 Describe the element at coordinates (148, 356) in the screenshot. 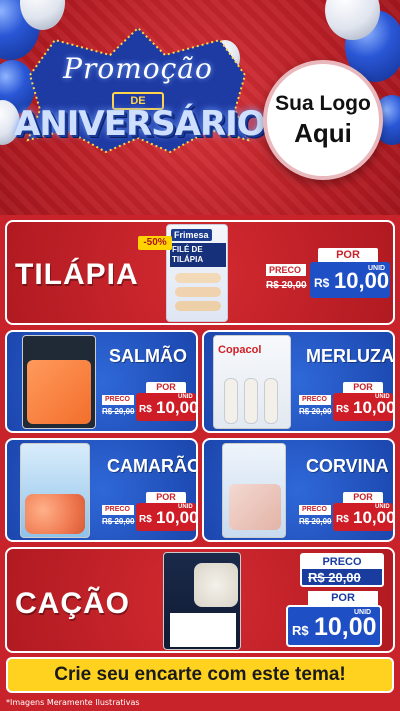

I see `product-name: SALMÃO` at that location.